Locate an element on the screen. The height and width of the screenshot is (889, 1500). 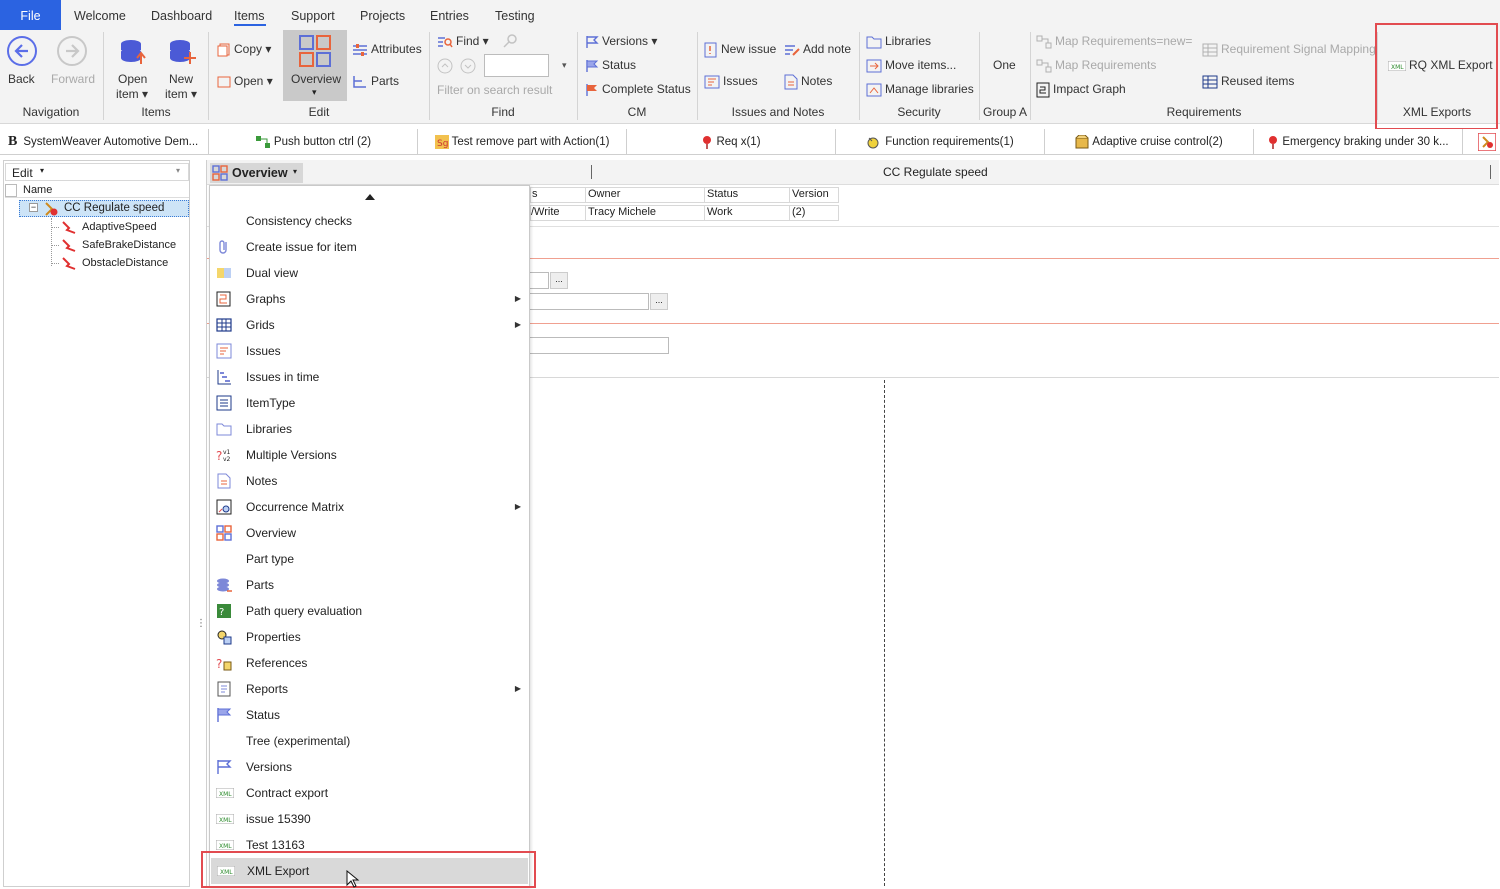
svg-text: v2 is located at coordinates (227, 459).